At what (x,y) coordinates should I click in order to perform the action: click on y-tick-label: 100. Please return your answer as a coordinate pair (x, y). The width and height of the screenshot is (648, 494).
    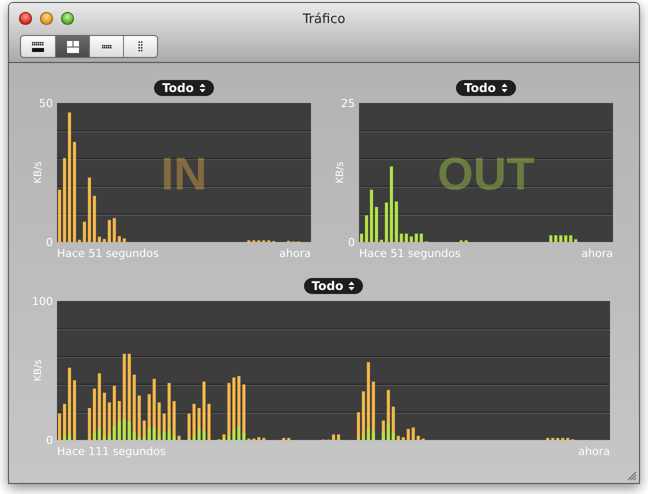
    Looking at the image, I should click on (42, 301).